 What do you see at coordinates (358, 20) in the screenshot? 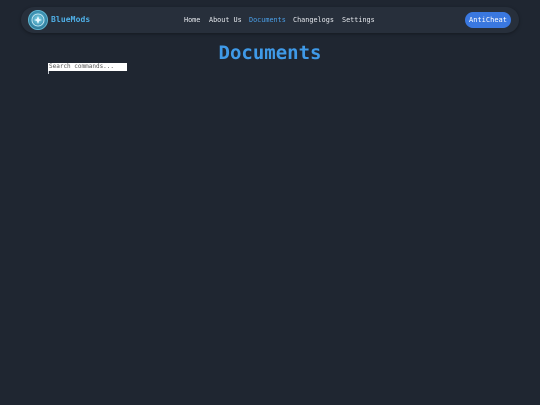
I see `nav-link-settings: Settings` at bounding box center [358, 20].